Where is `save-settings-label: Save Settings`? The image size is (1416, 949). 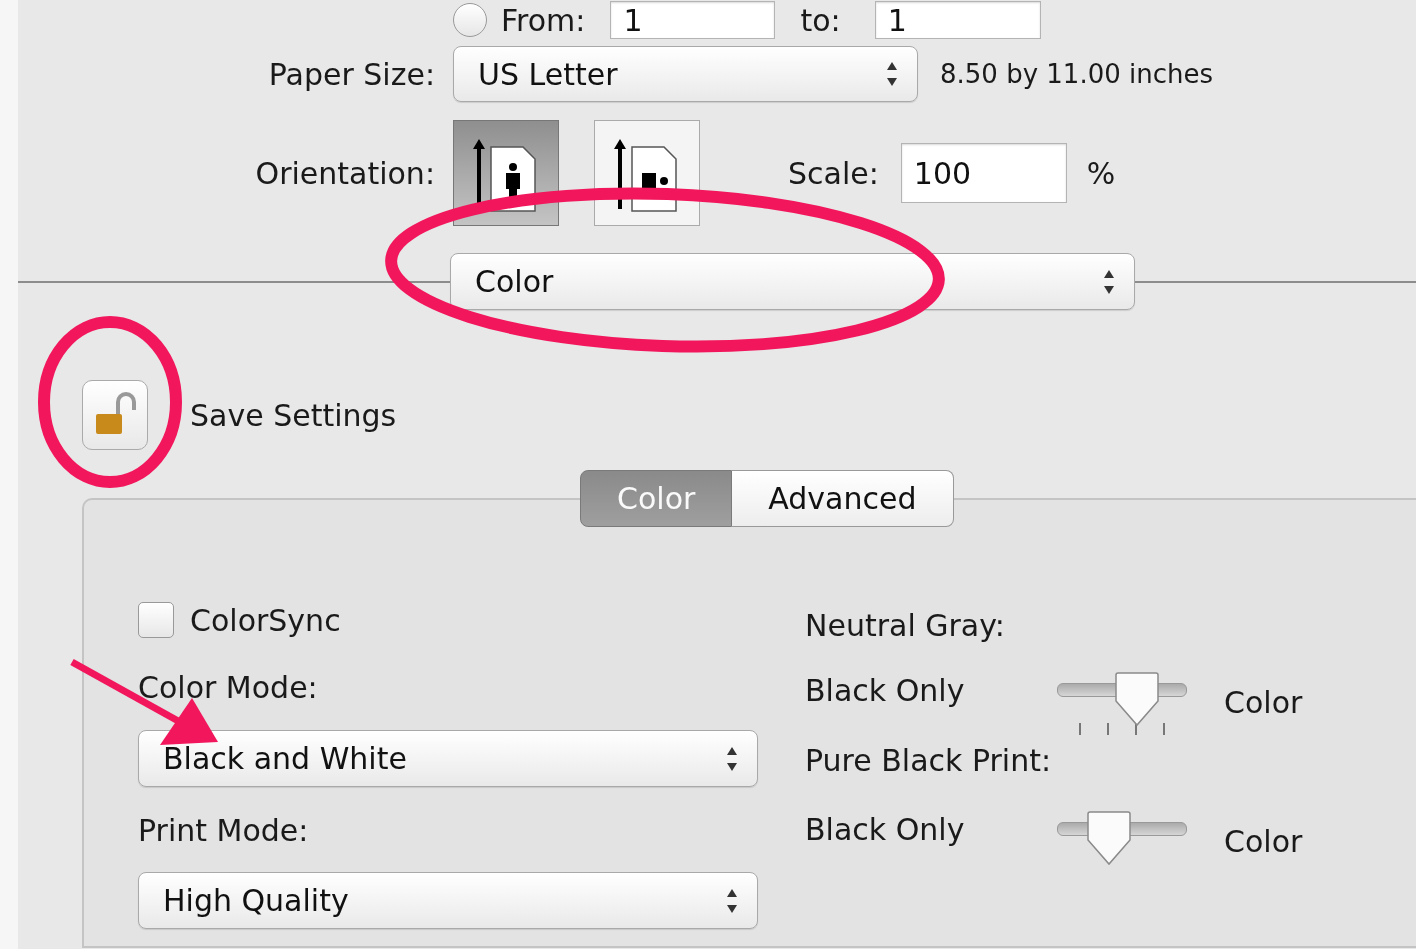 save-settings-label: Save Settings is located at coordinates (293, 415).